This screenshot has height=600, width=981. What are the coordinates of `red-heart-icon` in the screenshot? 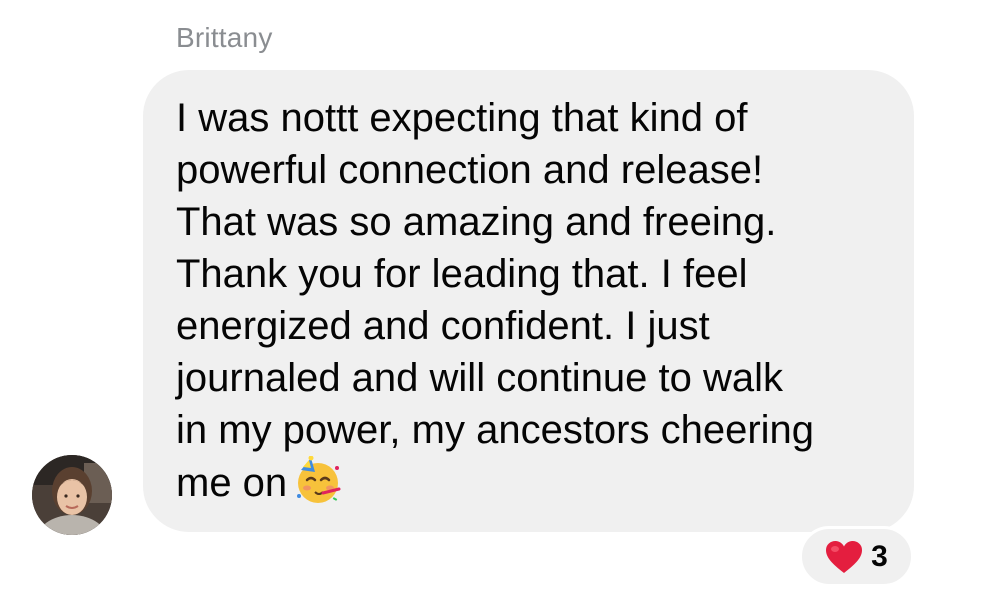 It's located at (844, 556).